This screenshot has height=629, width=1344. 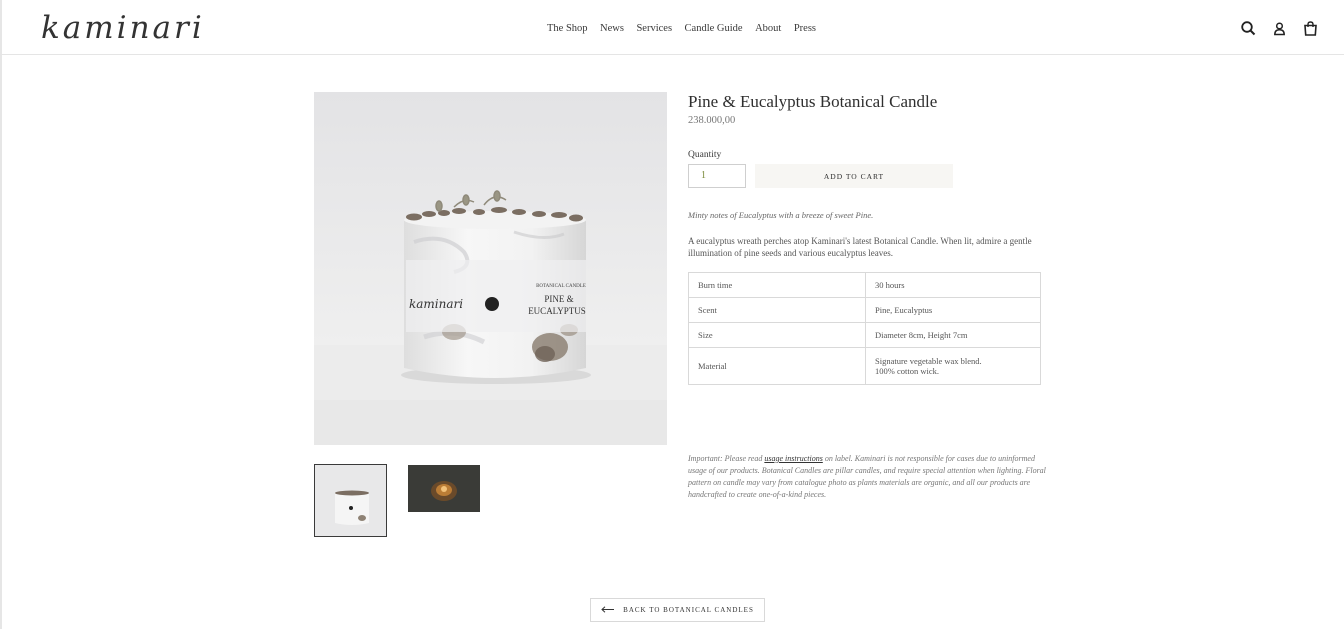 What do you see at coordinates (854, 176) in the screenshot?
I see `add-to-cart-button: ADD TO CART` at bounding box center [854, 176].